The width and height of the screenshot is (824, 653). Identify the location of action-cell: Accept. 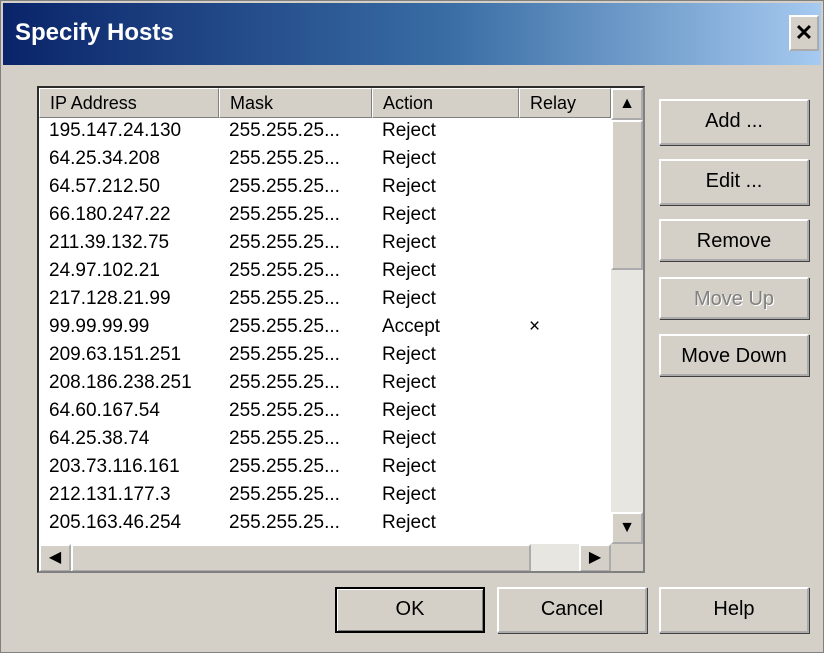
(411, 326).